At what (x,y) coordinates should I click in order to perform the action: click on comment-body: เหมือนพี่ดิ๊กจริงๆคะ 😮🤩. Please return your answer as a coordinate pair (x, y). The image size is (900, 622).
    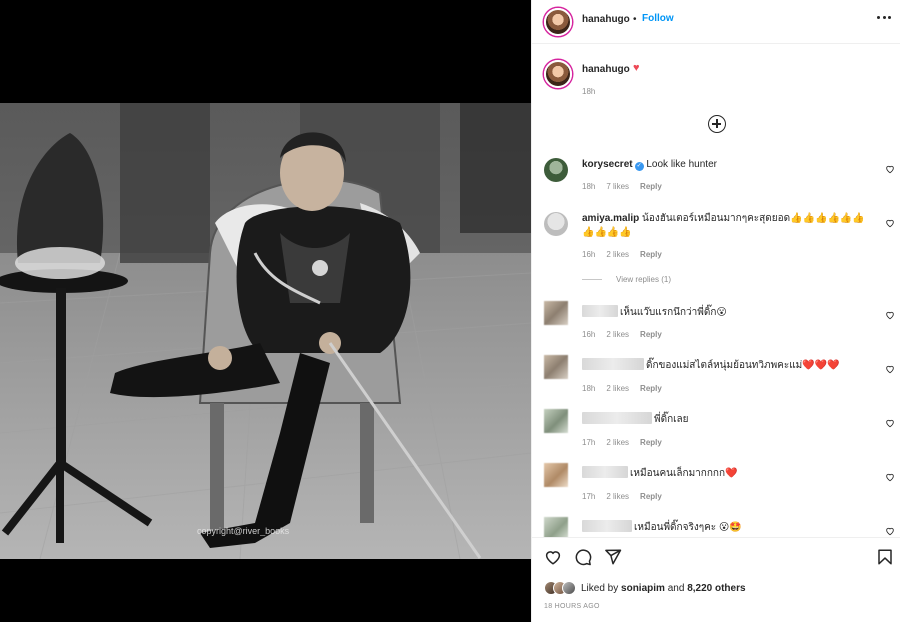
    Looking at the image, I should click on (727, 527).